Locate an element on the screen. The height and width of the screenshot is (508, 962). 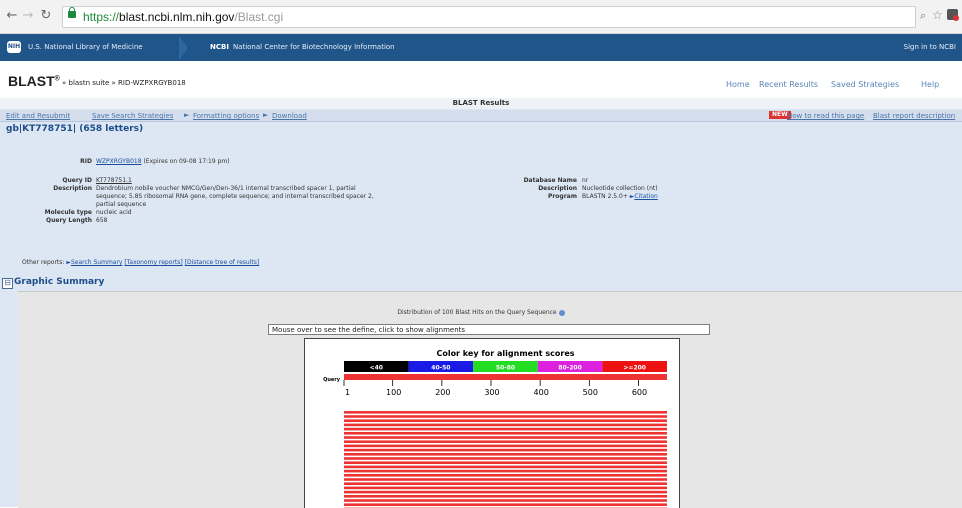
query-length-value: 658 is located at coordinates (101, 220).